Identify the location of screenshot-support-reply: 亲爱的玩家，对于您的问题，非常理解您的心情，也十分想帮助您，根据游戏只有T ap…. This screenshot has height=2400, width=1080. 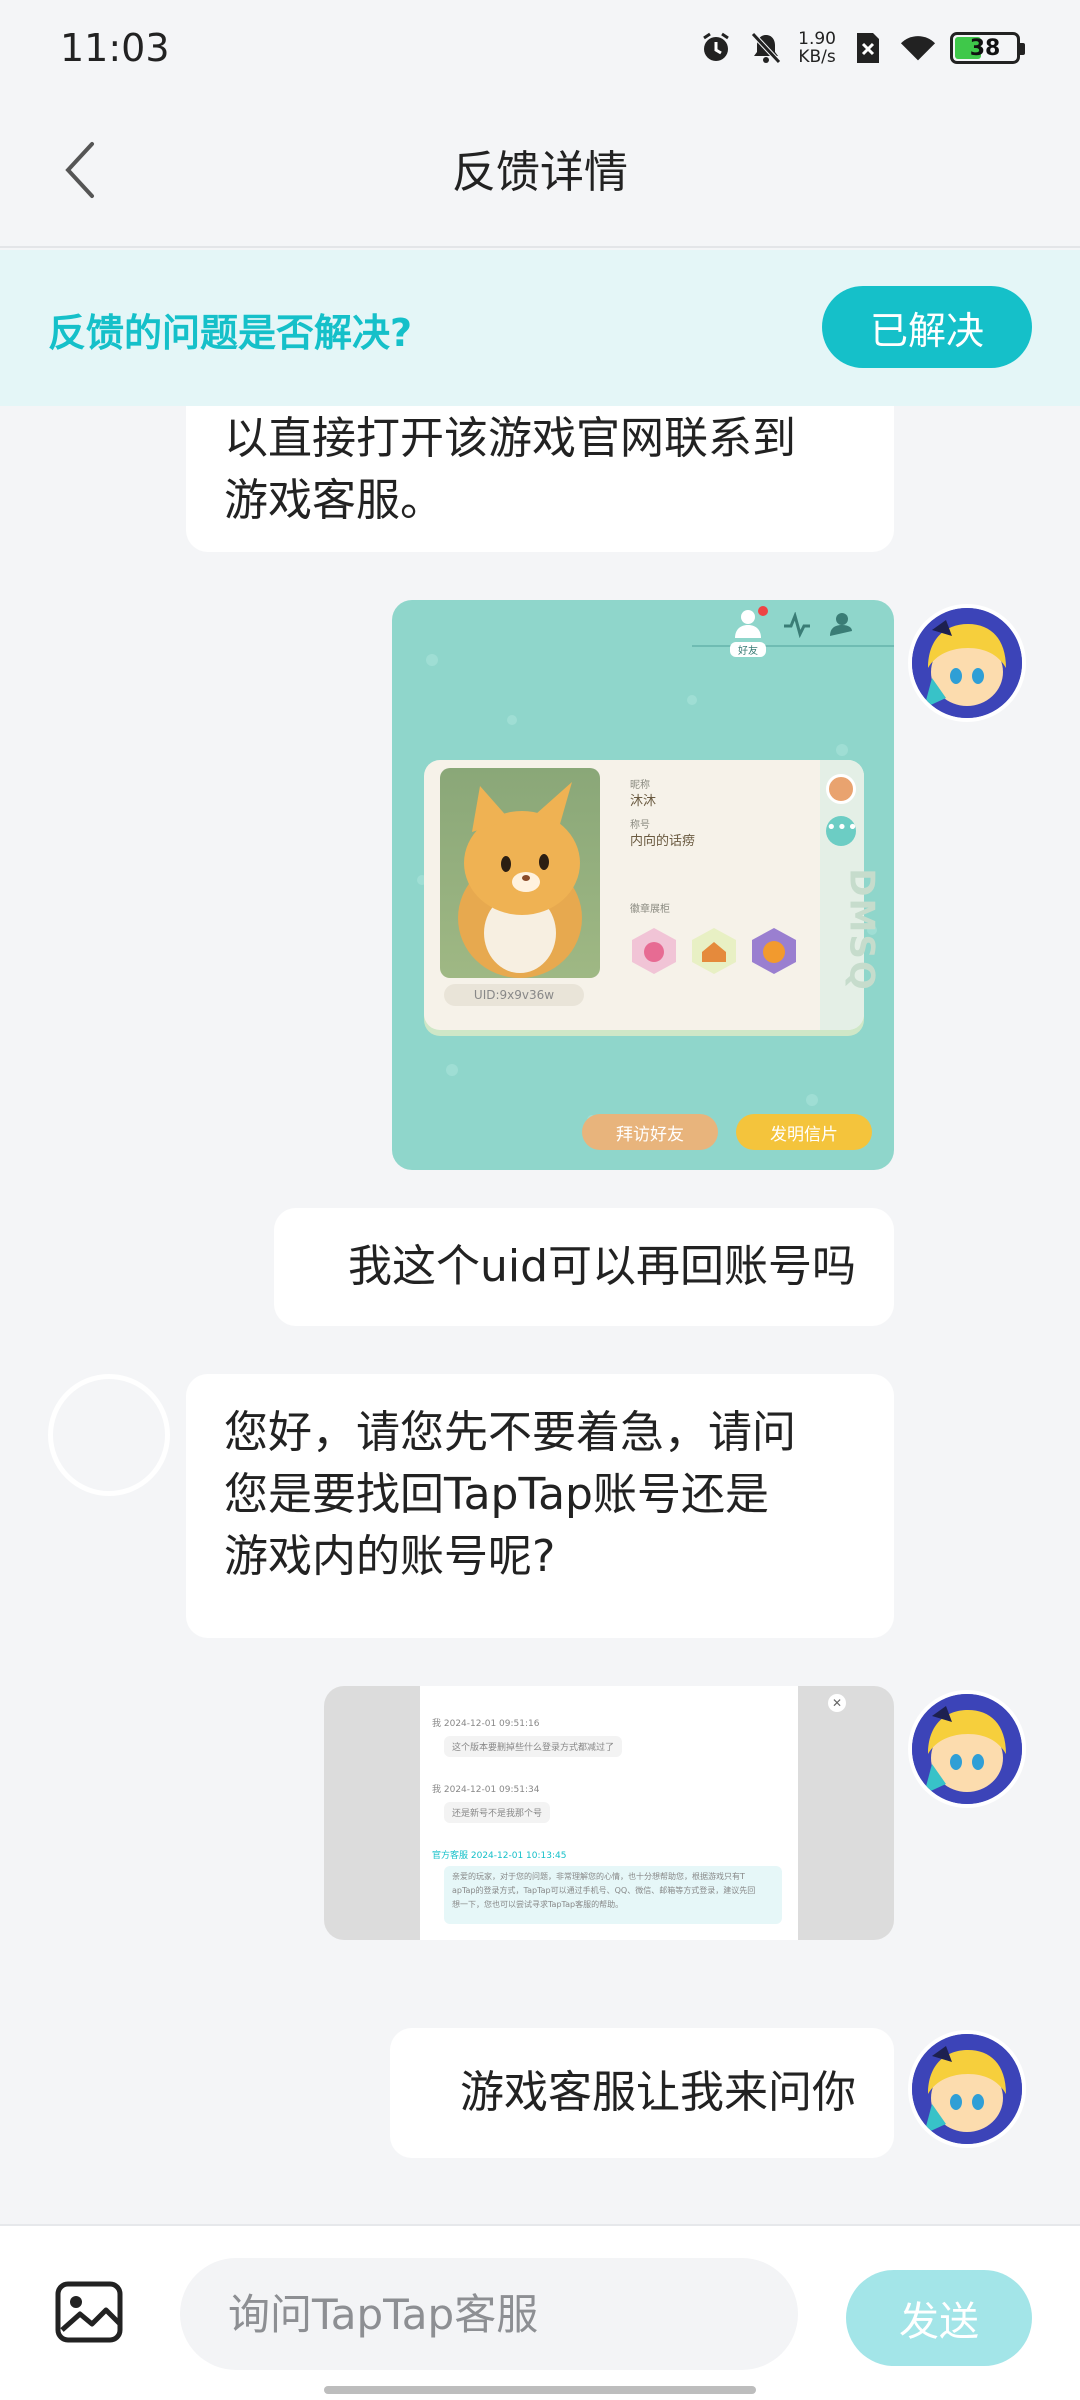
(613, 1895).